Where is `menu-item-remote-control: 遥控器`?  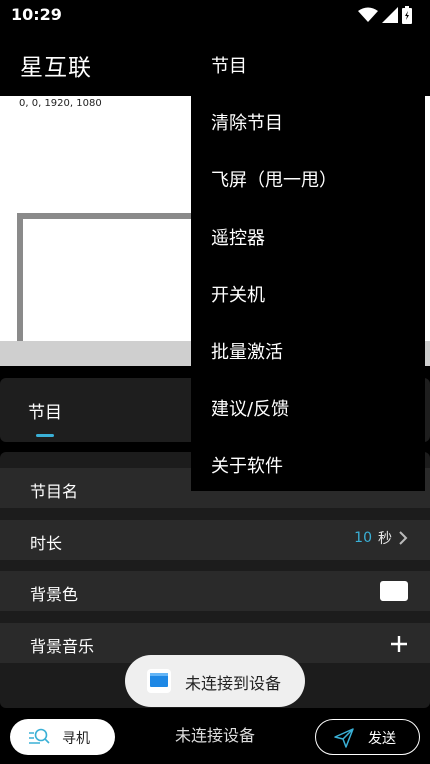
menu-item-remote-control: 遥控器 is located at coordinates (238, 237).